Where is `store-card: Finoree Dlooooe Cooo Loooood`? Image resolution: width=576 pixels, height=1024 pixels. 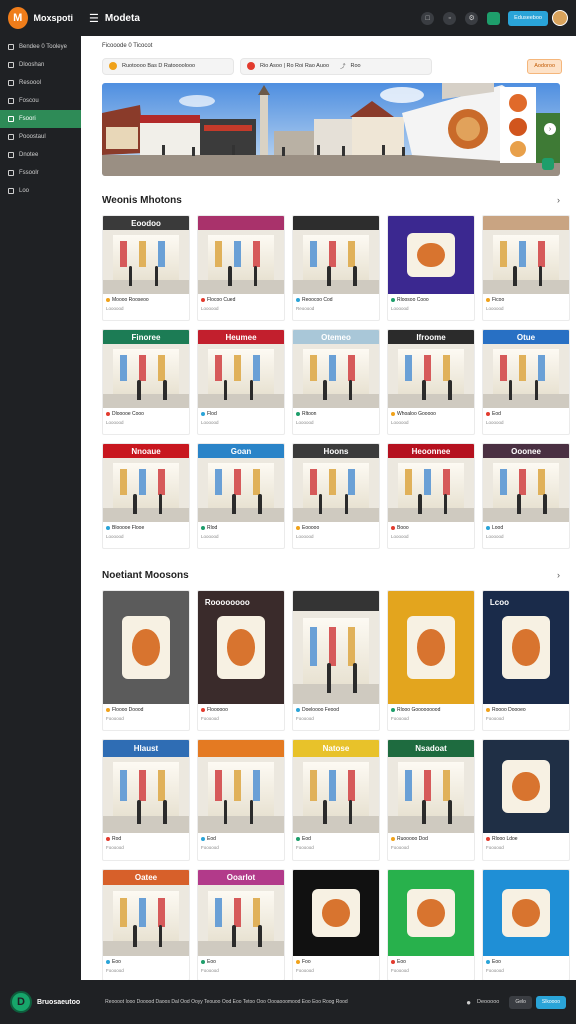 store-card: Finoree Dlooooe Cooo Loooood is located at coordinates (146, 382).